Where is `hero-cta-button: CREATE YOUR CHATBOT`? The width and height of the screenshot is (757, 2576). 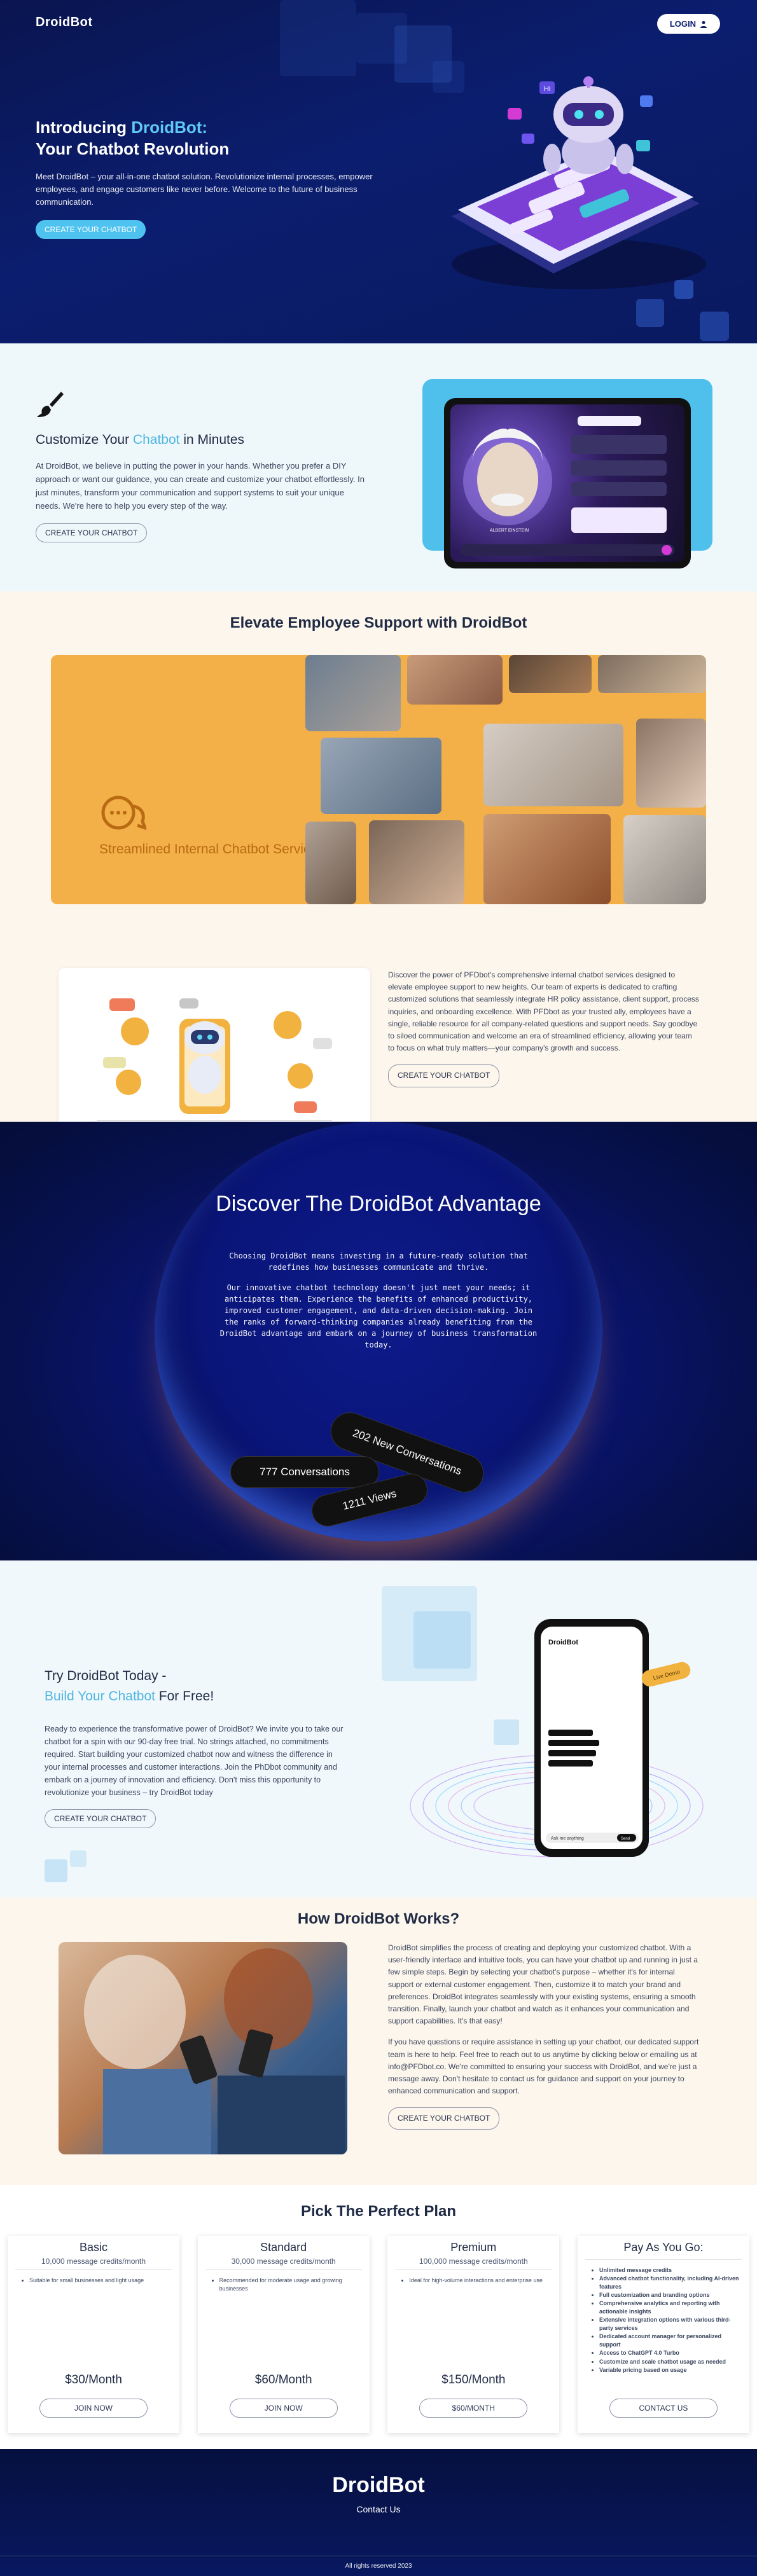
hero-cta-button: CREATE YOUR CHATBOT is located at coordinates (91, 230).